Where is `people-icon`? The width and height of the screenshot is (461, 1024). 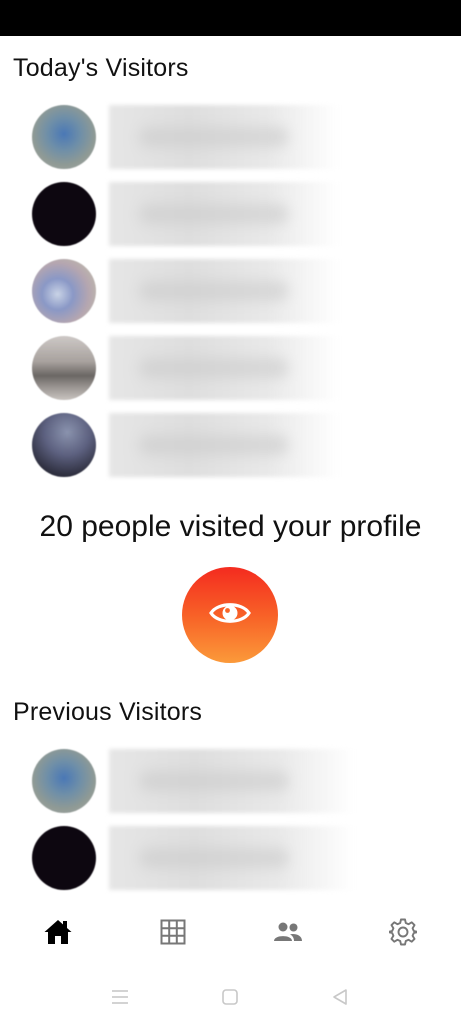 people-icon is located at coordinates (288, 934).